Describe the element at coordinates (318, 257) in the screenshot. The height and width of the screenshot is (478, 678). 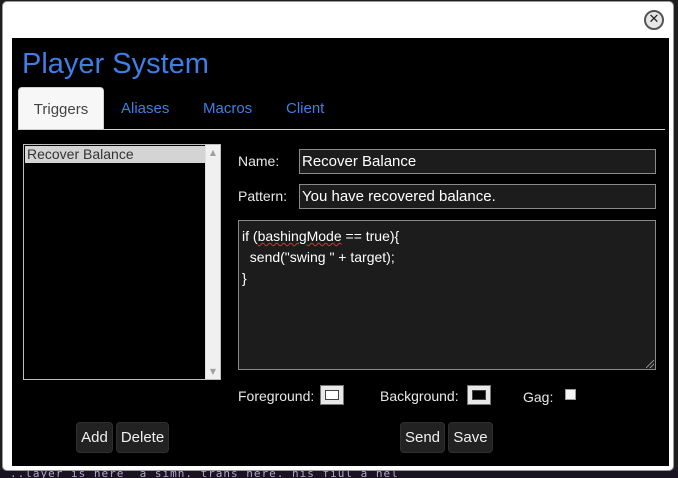
I see `code-line-2: send("swing " + target);` at that location.